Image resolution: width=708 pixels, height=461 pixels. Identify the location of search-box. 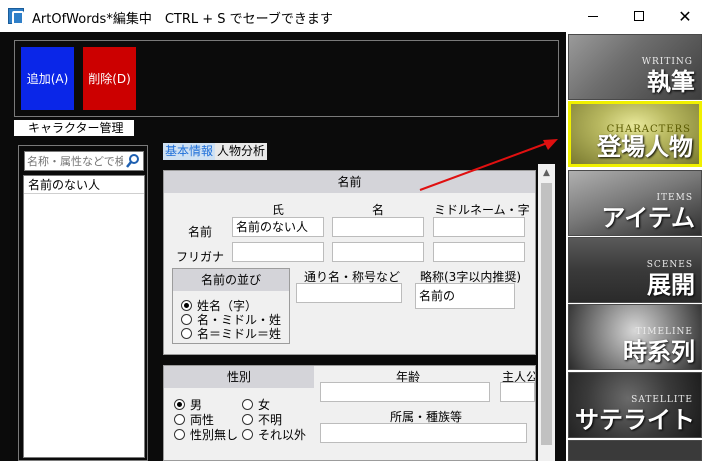
(84, 161).